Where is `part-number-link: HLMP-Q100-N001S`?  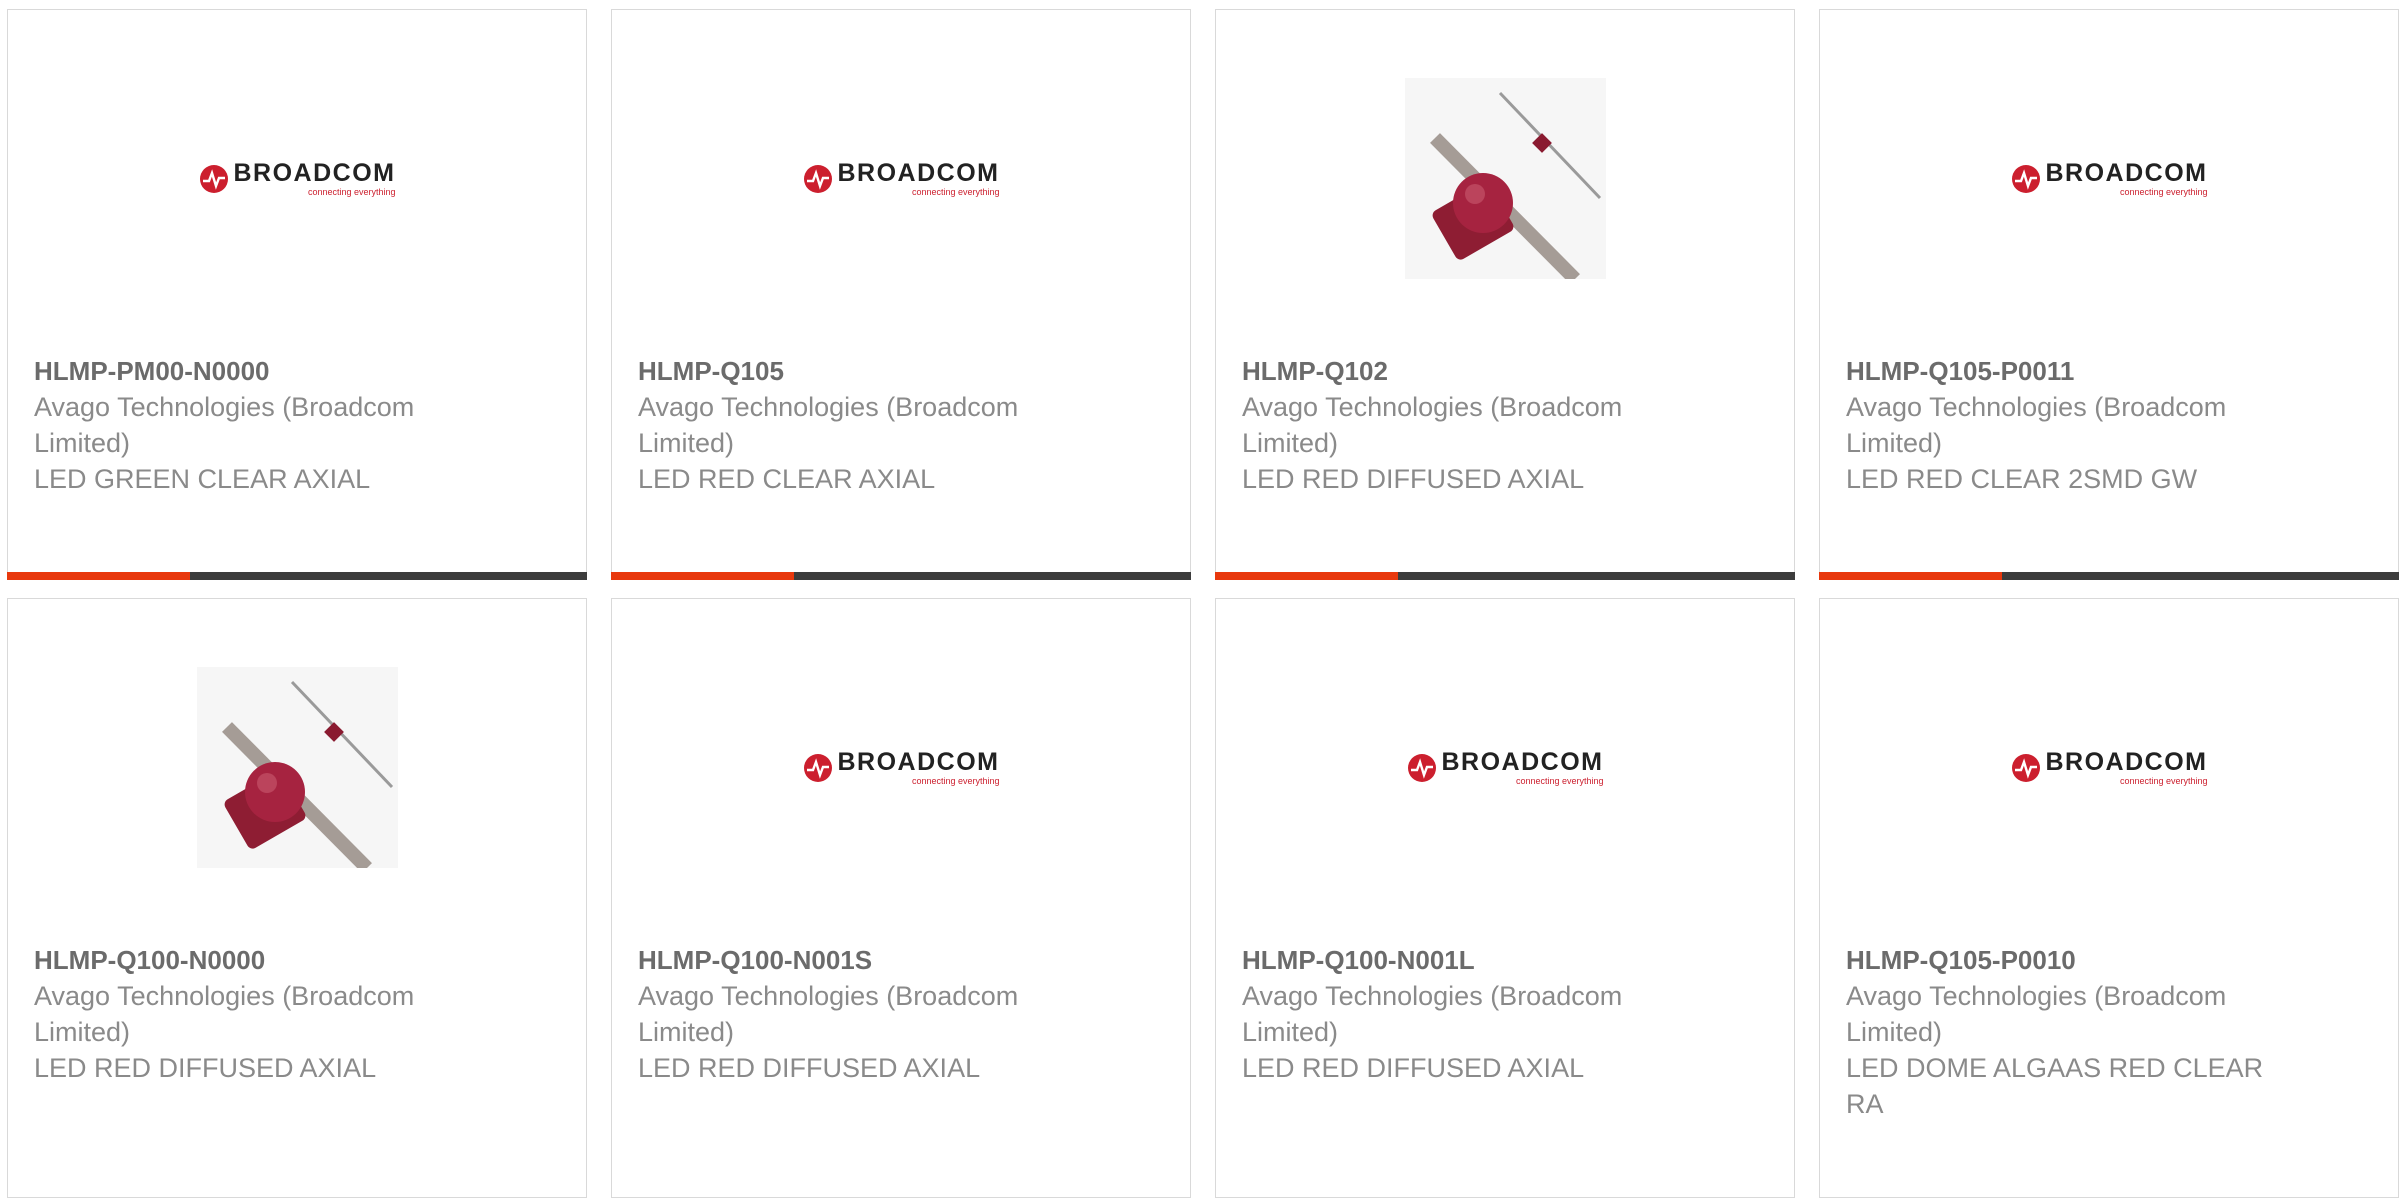 part-number-link: HLMP-Q100-N001S is located at coordinates (848, 960).